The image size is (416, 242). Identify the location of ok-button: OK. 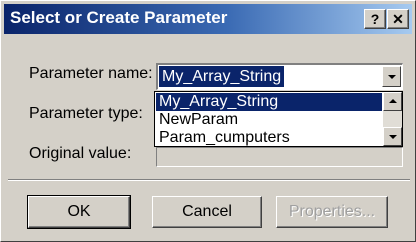
(79, 212).